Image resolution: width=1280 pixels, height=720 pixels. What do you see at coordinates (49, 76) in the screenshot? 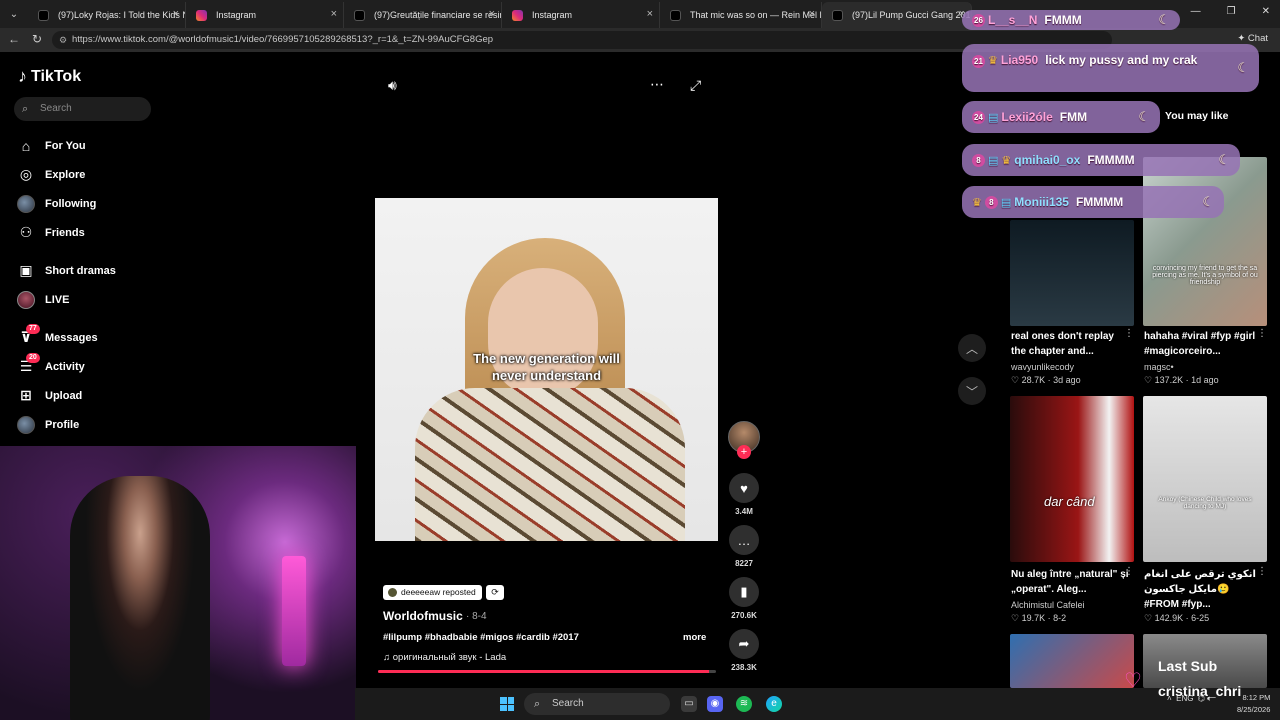
I see `tiktok-logo: ♪ TikTok` at bounding box center [49, 76].